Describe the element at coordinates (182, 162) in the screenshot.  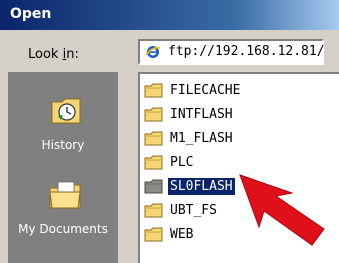
I see `file-name: PLC` at that location.